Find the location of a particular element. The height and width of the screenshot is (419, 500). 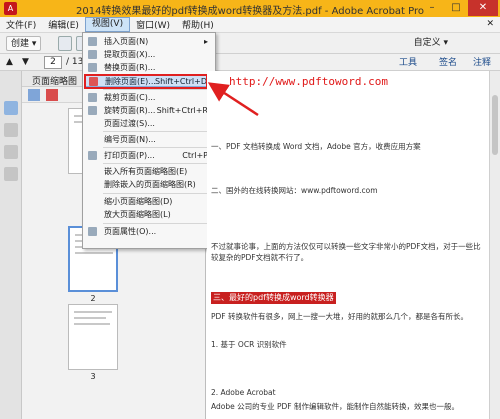

menu-view: 视图(V) is located at coordinates (107, 24).